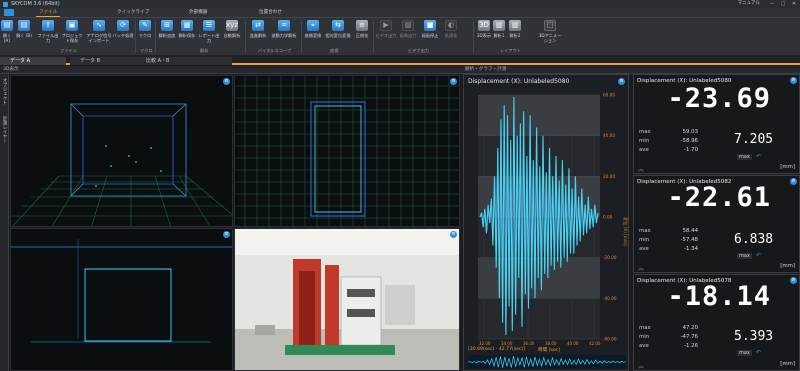 This screenshot has height=371, width=800. Describe the element at coordinates (794, 4) in the screenshot. I see `close-icon: ✕` at that location.